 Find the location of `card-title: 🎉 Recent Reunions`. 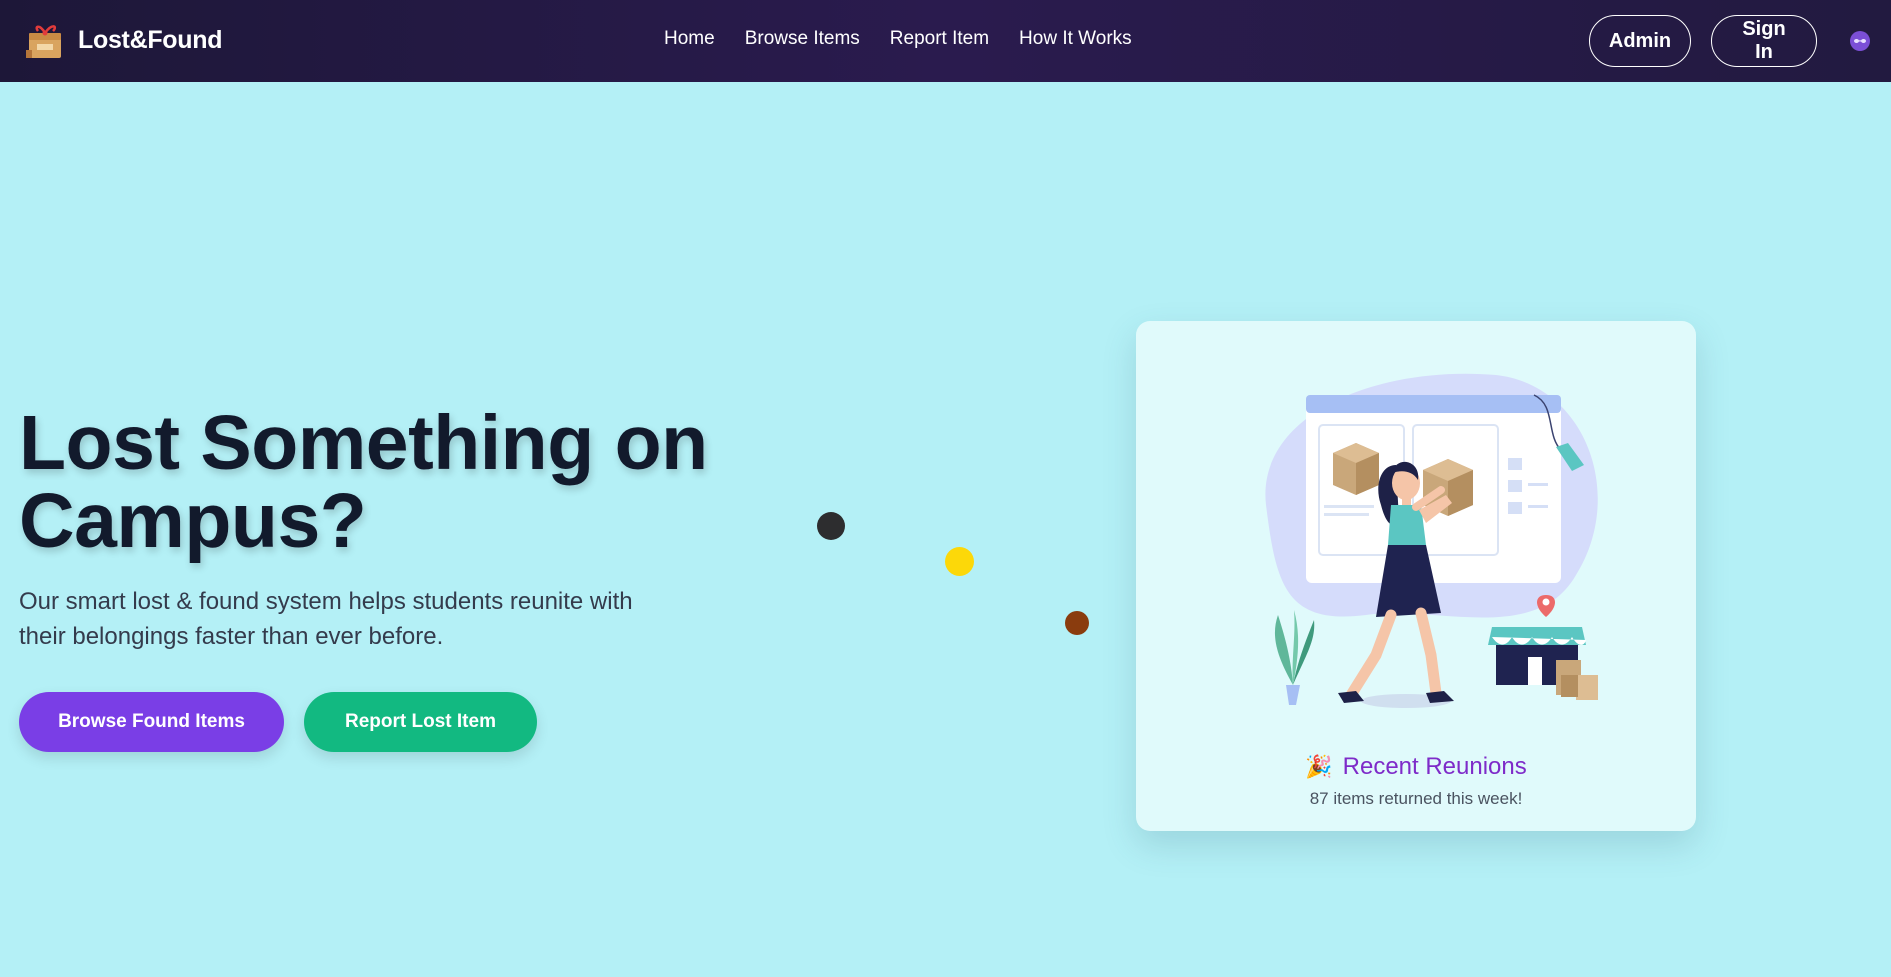

card-title: 🎉 Recent Reunions is located at coordinates (1416, 767).